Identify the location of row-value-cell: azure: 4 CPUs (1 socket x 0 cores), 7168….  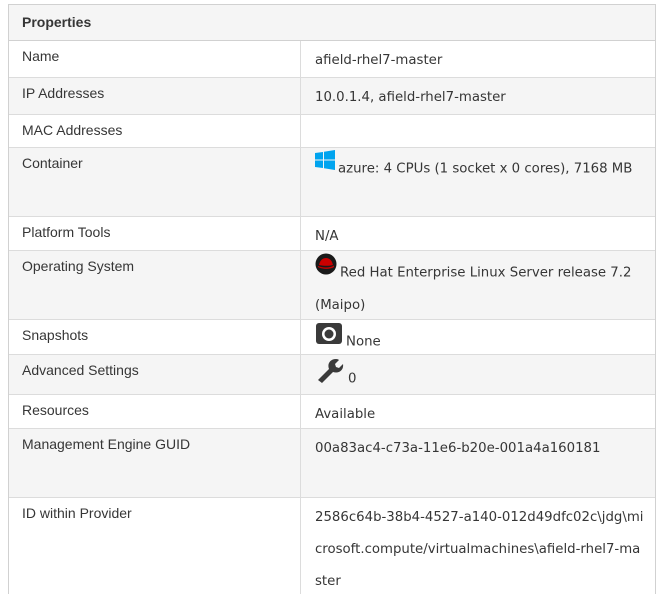
(478, 182).